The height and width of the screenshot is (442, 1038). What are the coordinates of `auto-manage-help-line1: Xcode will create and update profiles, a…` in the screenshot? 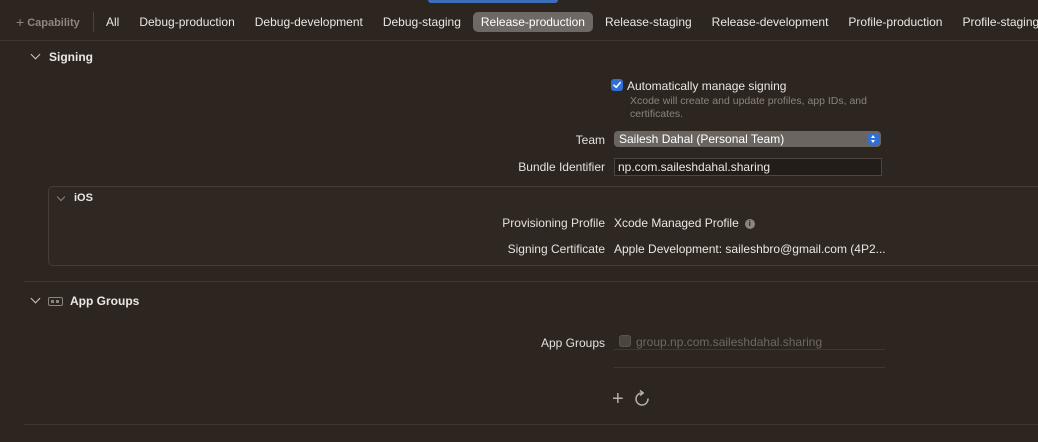 It's located at (748, 101).